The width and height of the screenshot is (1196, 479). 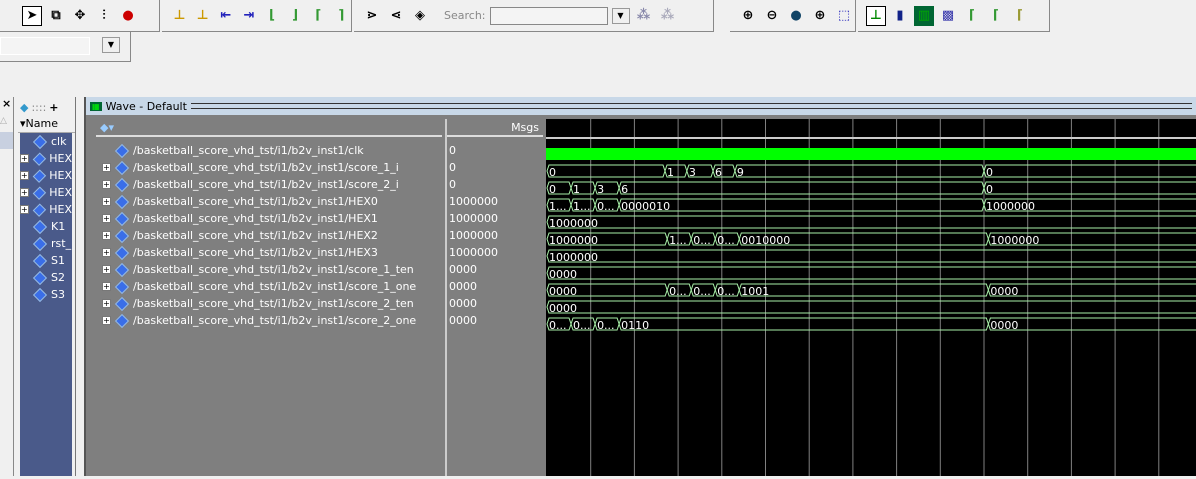 I want to click on object-item: rst_, so click(x=46, y=243).